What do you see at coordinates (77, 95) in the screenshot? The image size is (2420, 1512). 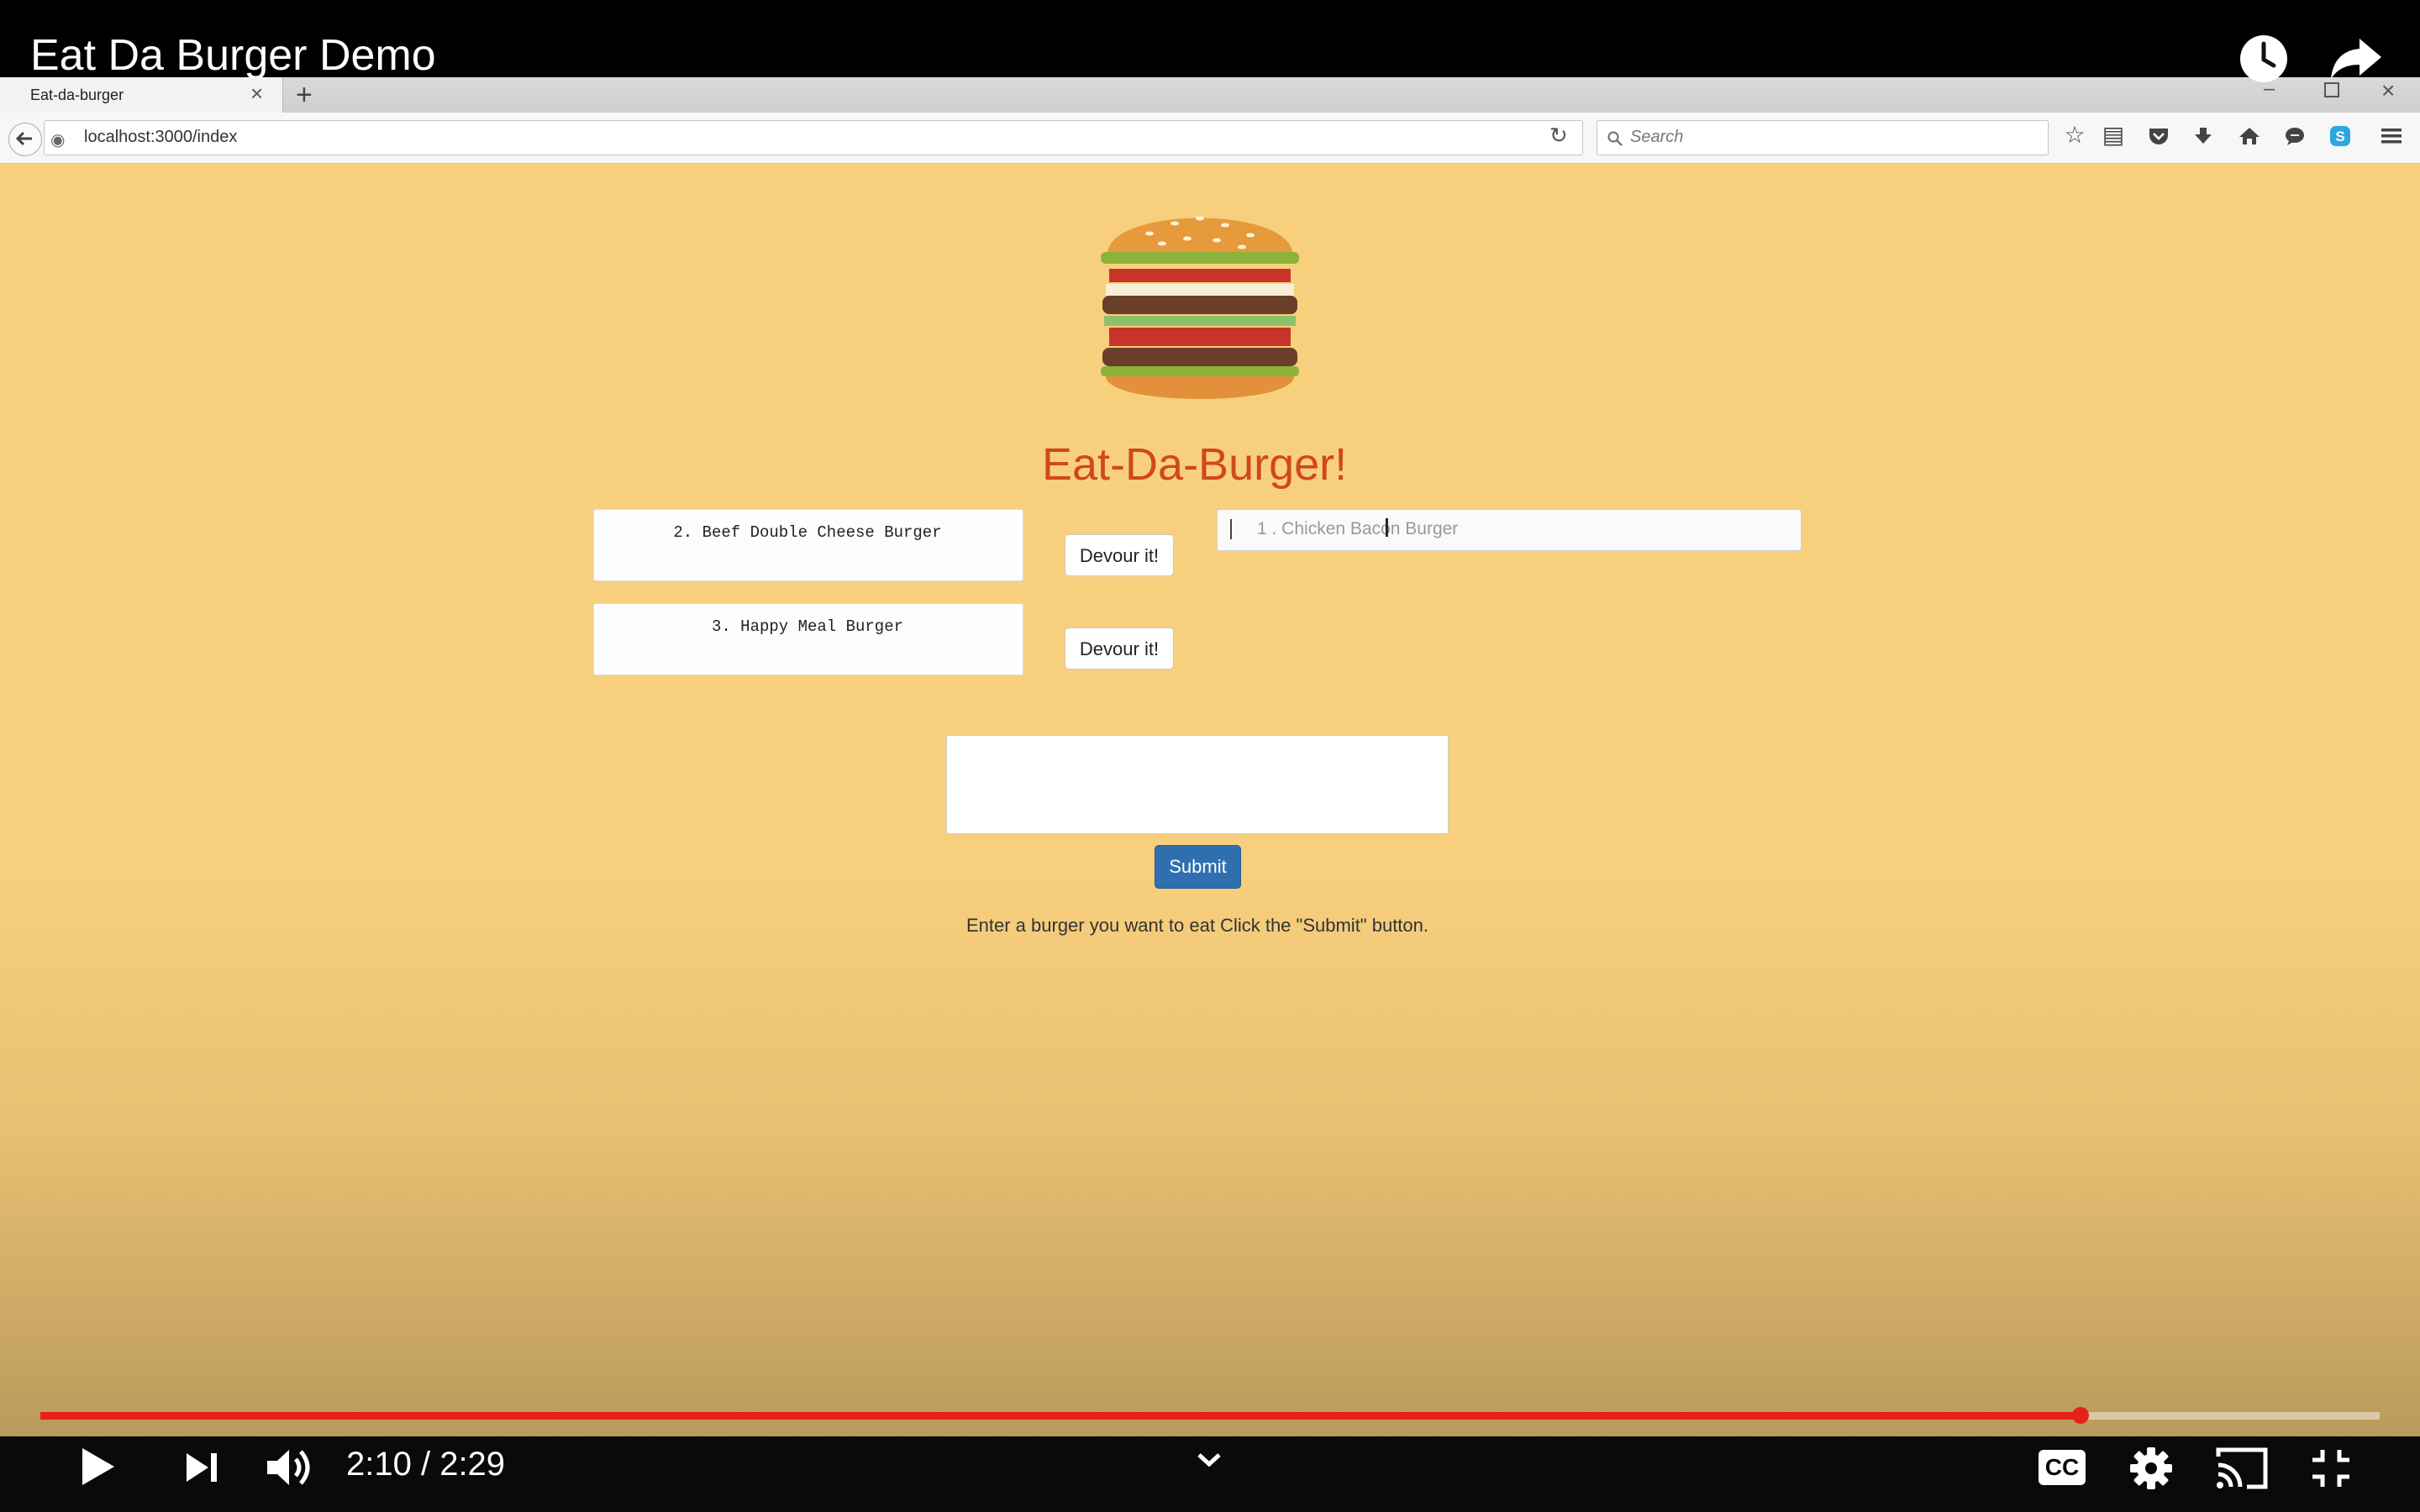 I see `tab-label: Eat-da-burger` at bounding box center [77, 95].